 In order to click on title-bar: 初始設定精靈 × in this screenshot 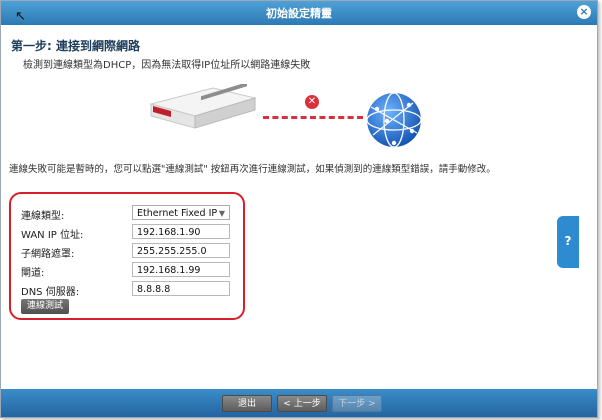, I will do `click(299, 13)`.